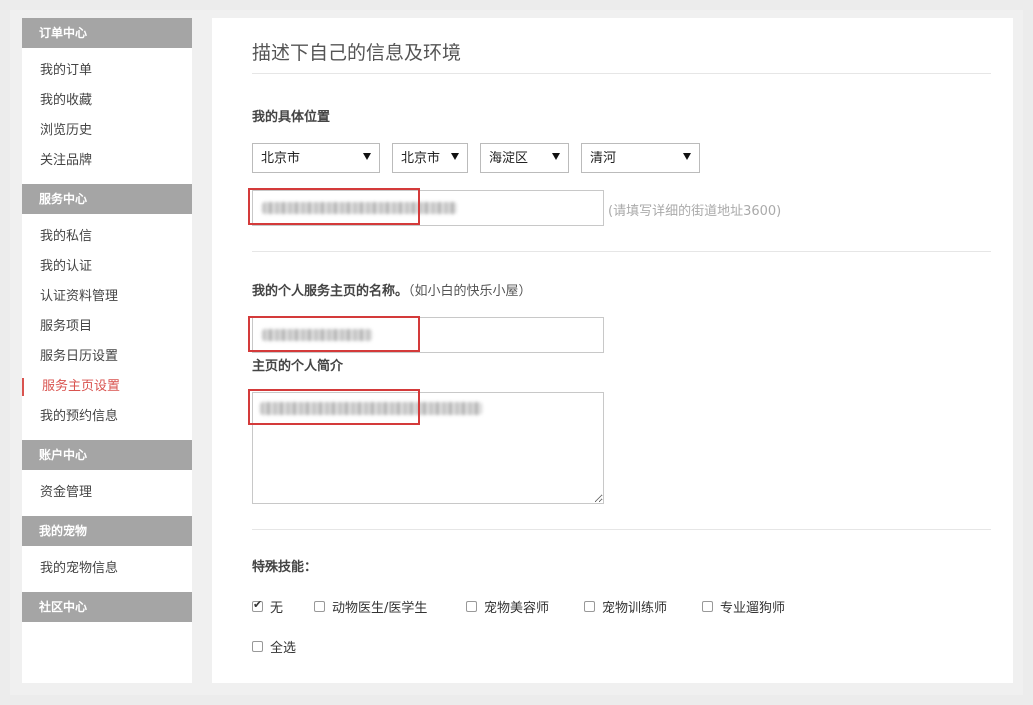  I want to click on select-all-option: 全选, so click(274, 646).